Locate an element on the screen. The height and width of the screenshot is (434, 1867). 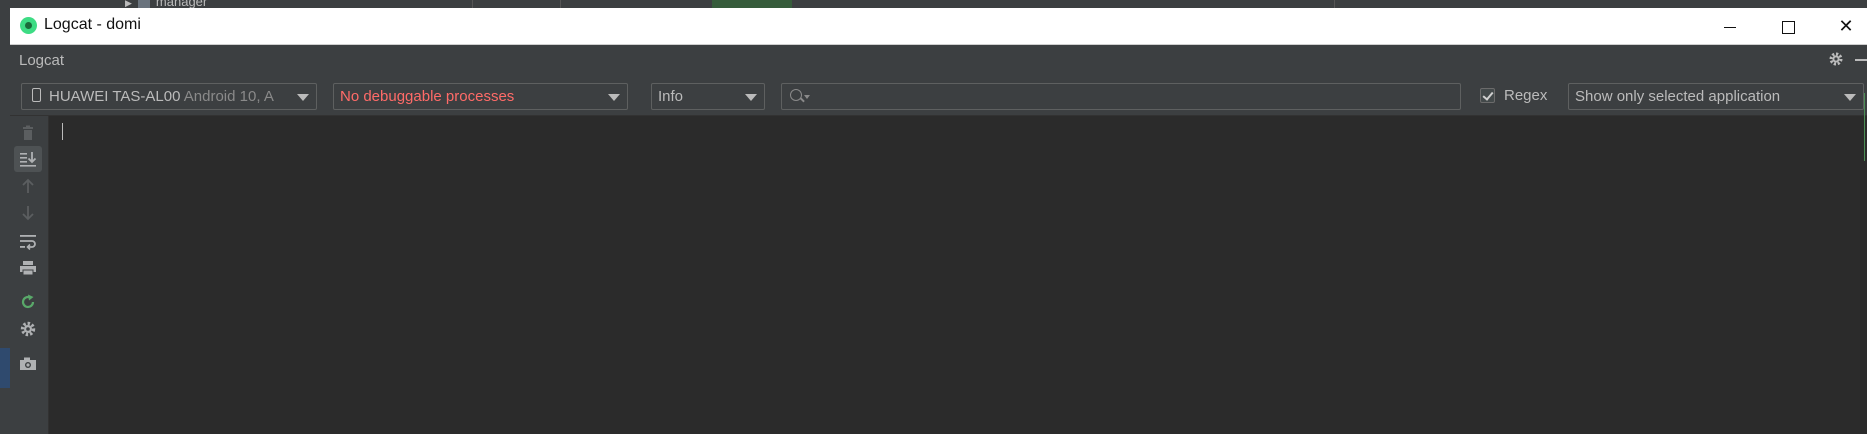
window-titlebar: Logcat - domi ✕ is located at coordinates (938, 26).